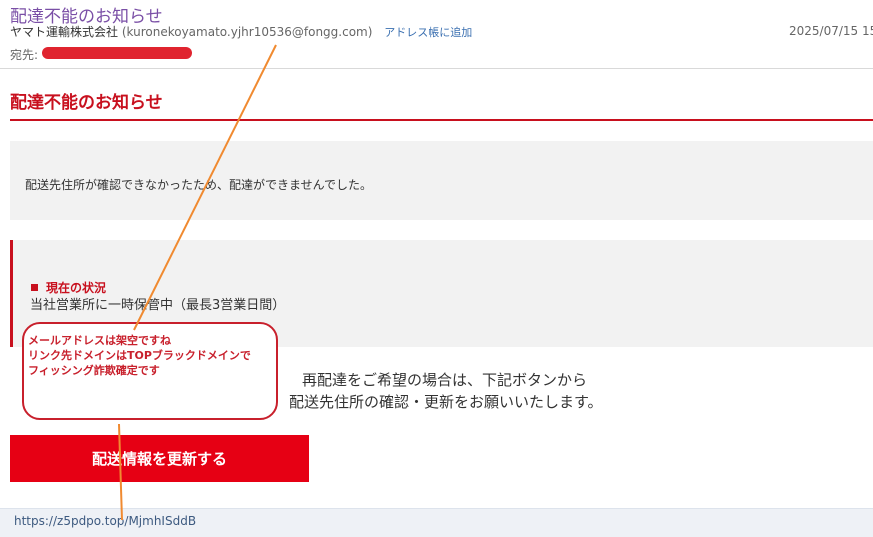 The height and width of the screenshot is (537, 873). I want to click on header-divider, so click(436, 68).